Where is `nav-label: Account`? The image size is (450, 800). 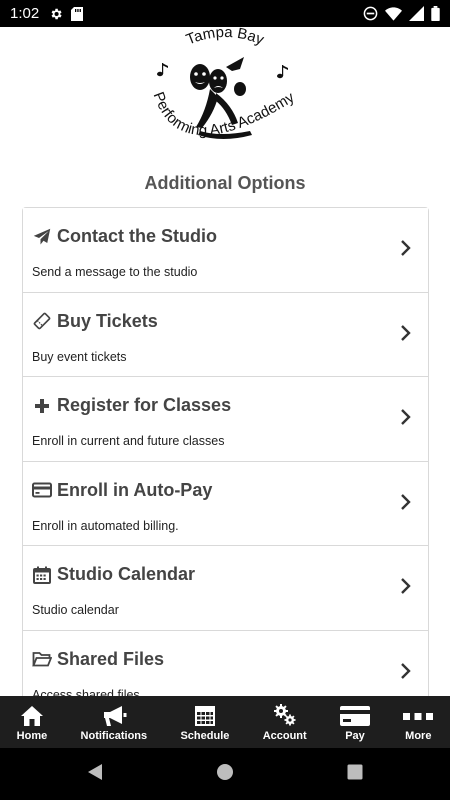
nav-label: Account is located at coordinates (284, 736).